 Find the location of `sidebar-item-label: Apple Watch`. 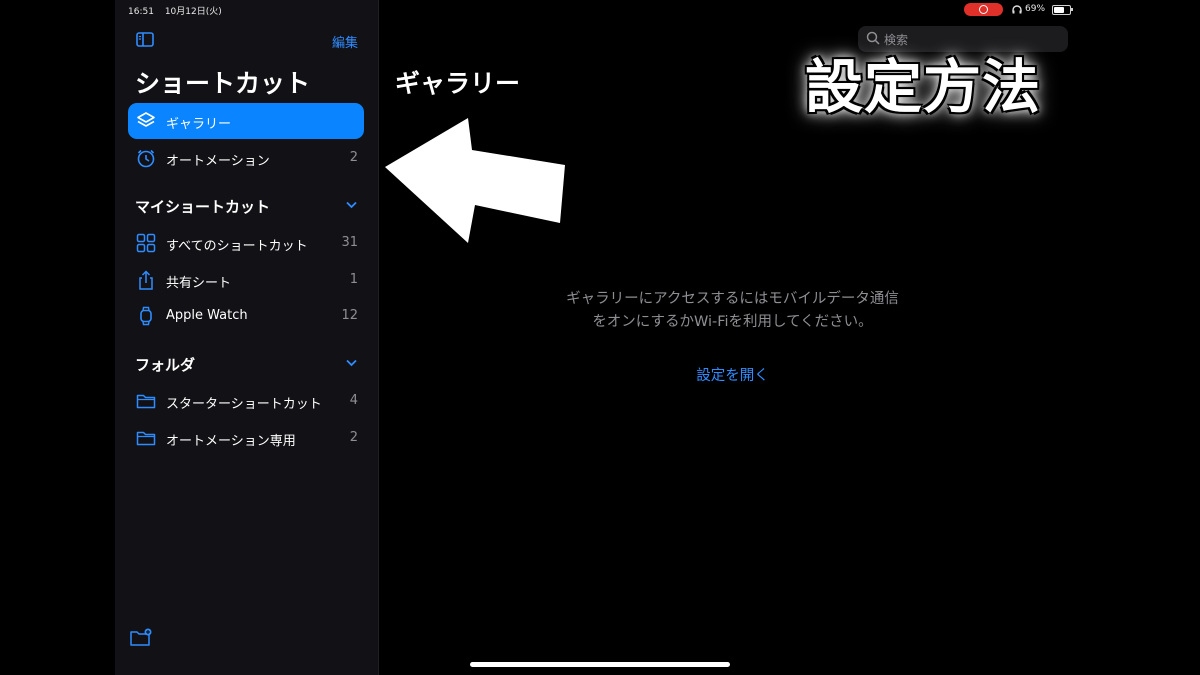

sidebar-item-label: Apple Watch is located at coordinates (207, 315).